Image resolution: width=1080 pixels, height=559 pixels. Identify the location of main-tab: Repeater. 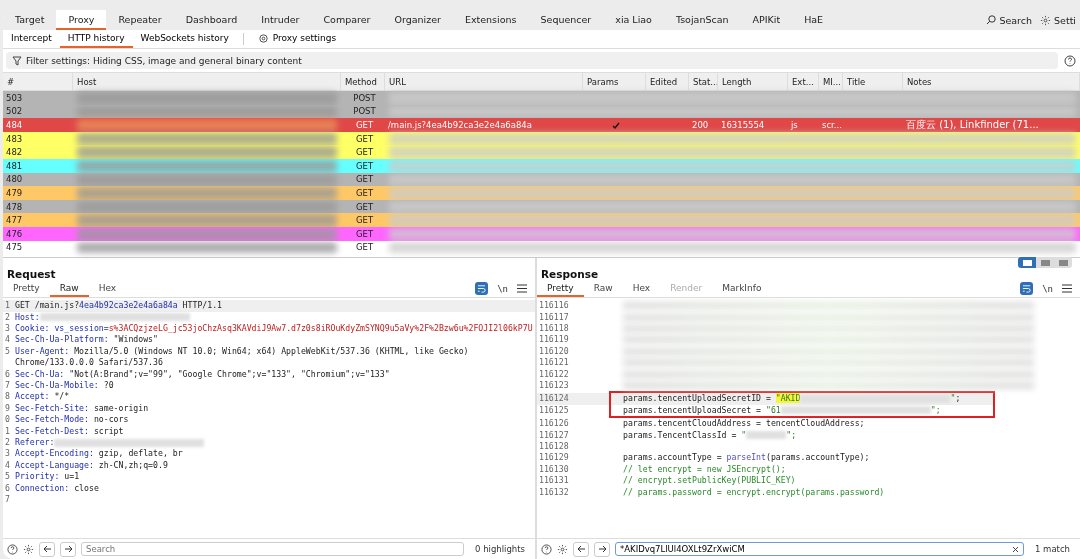
(140, 20).